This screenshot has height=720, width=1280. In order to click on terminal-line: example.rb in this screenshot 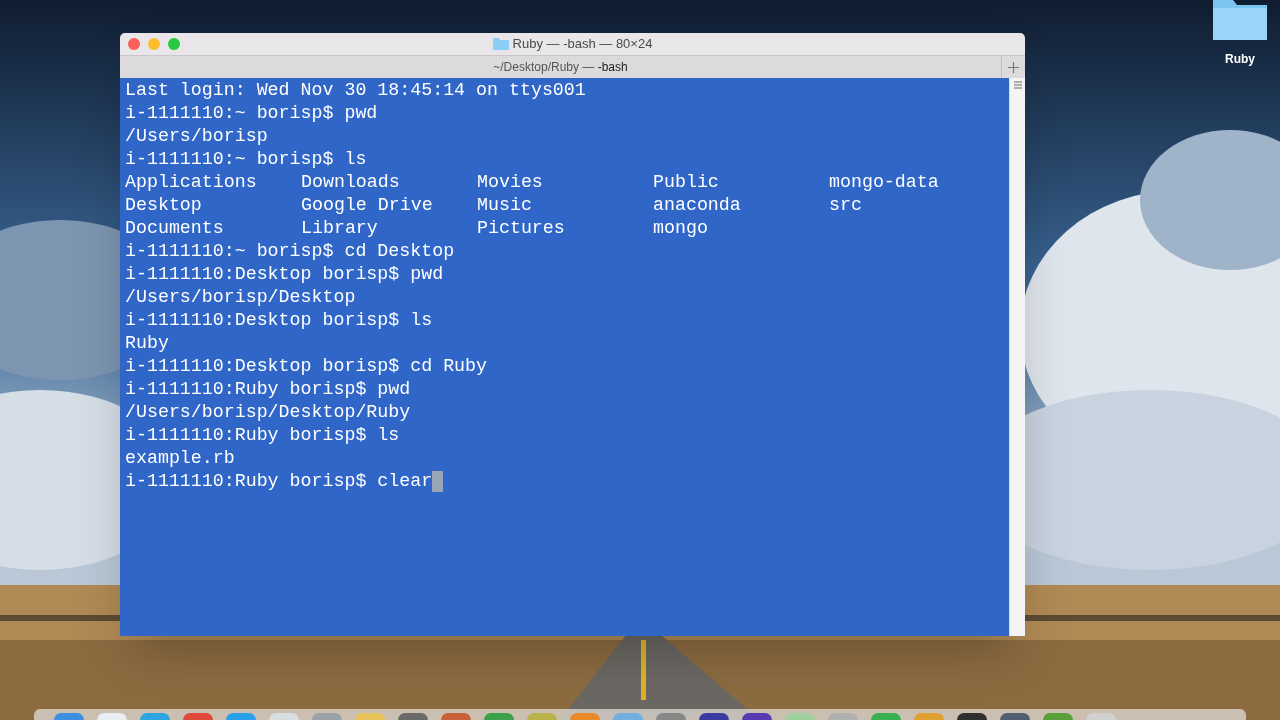, I will do `click(180, 458)`.